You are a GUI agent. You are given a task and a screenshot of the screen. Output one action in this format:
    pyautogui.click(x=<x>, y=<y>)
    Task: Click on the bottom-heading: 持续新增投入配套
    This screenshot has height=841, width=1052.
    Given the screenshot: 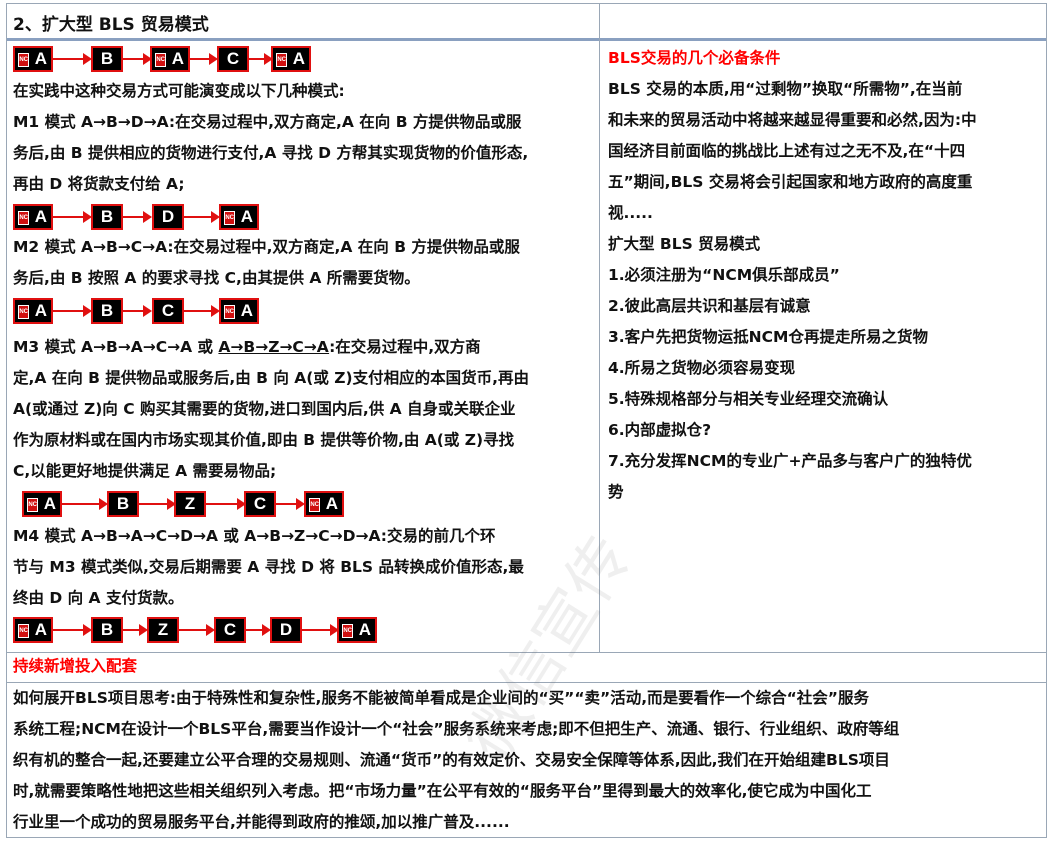 What is the action you would take?
    pyautogui.click(x=75, y=666)
    